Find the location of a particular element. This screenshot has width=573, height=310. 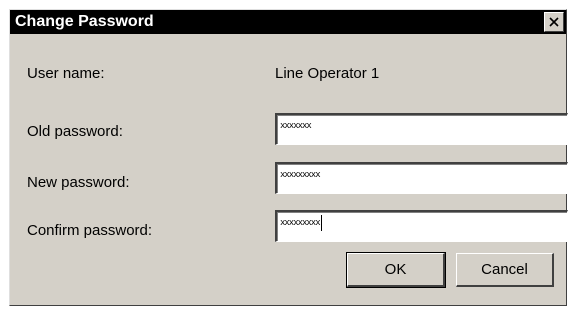

confirm-password-mask: xxxxxxxxx is located at coordinates (300, 223).